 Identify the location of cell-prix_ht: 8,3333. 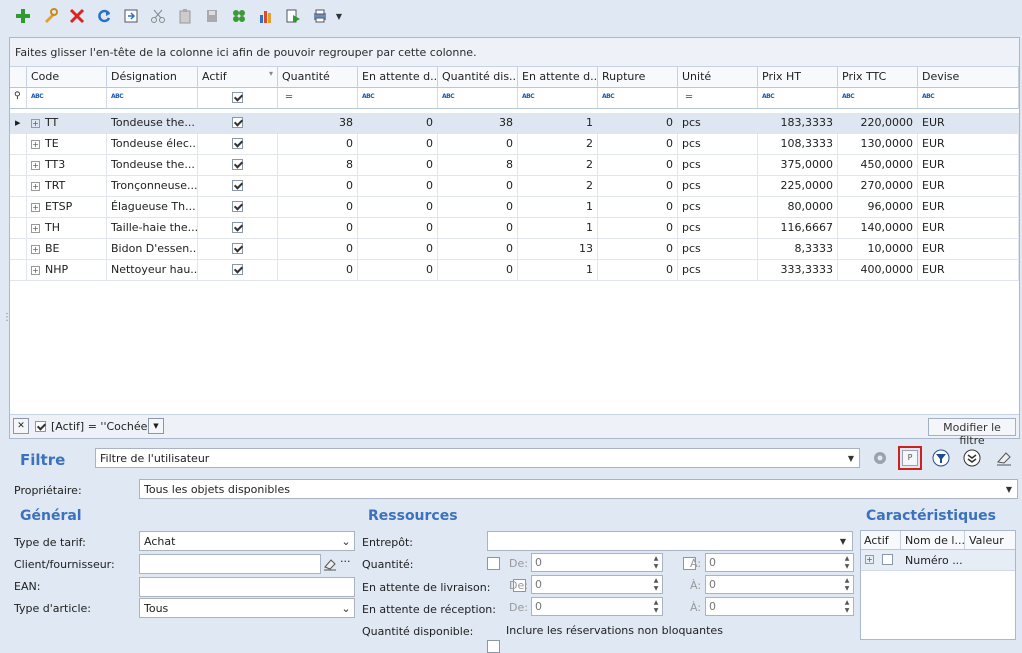
(798, 249).